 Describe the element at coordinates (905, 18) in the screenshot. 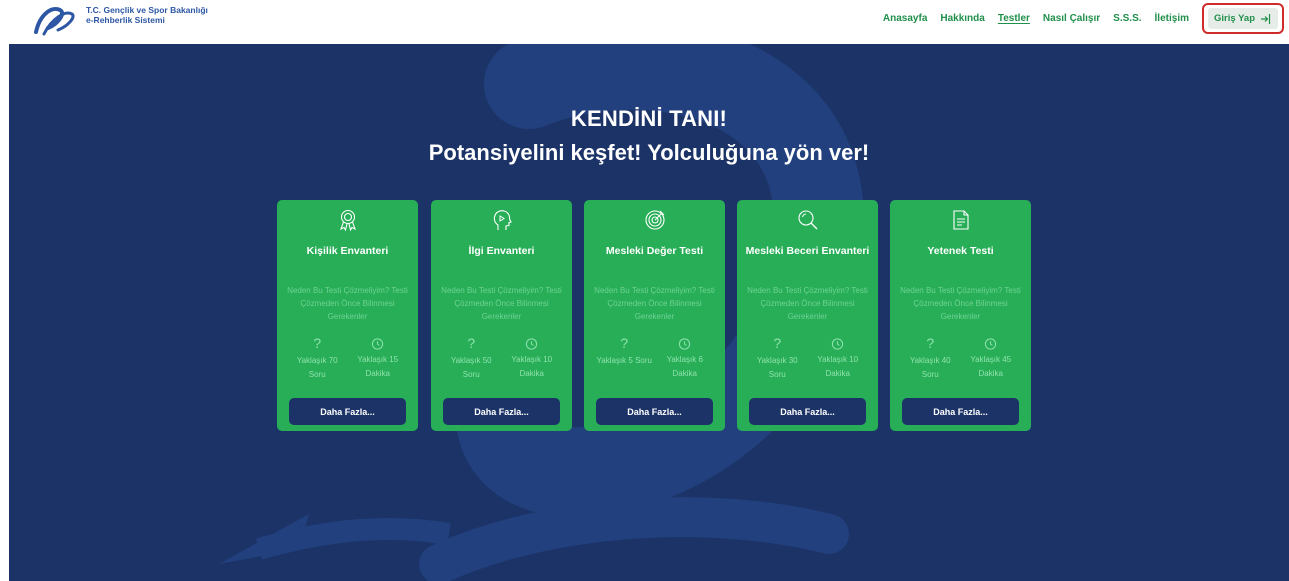

I see `nav-anasayfa: Anasayfa` at that location.